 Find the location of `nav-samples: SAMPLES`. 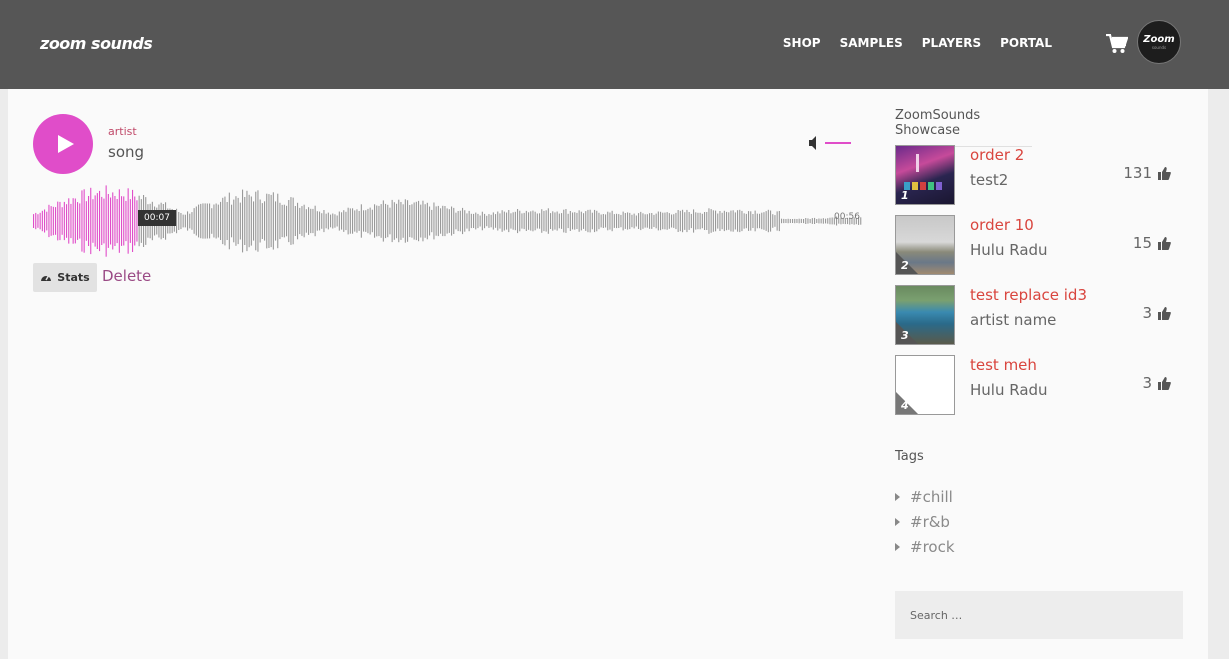

nav-samples: SAMPLES is located at coordinates (871, 43).